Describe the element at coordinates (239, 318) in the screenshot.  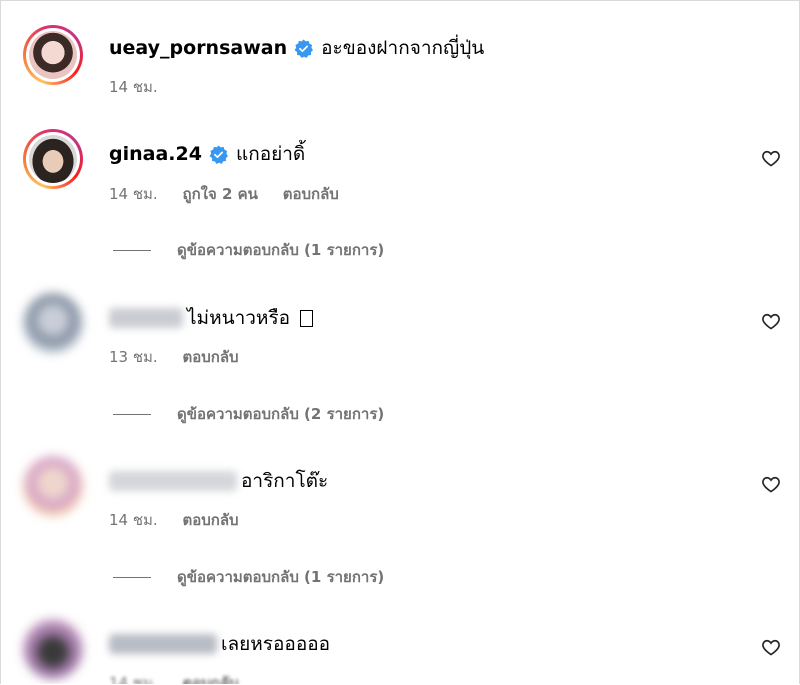
I see `comment-text: ไม่หนาวหรือ` at that location.